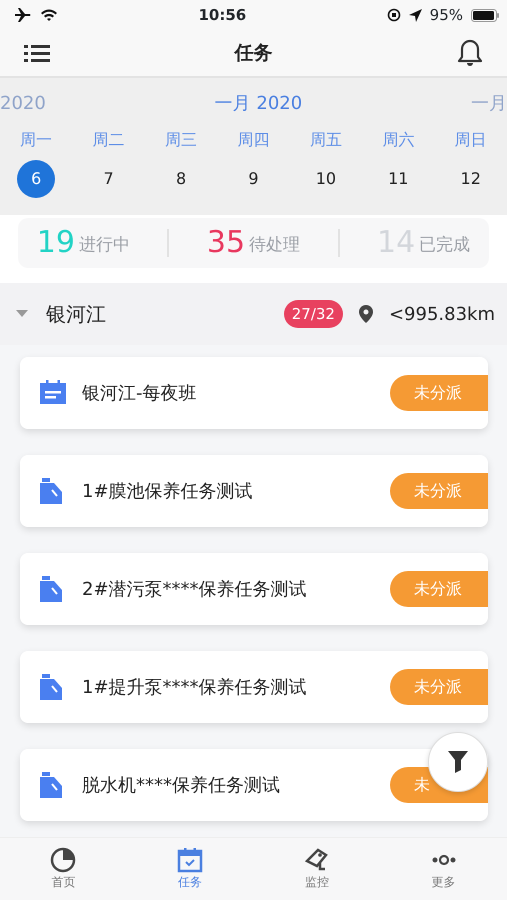  I want to click on group-header: 银河江 27/32 <995.83km, so click(253, 314).